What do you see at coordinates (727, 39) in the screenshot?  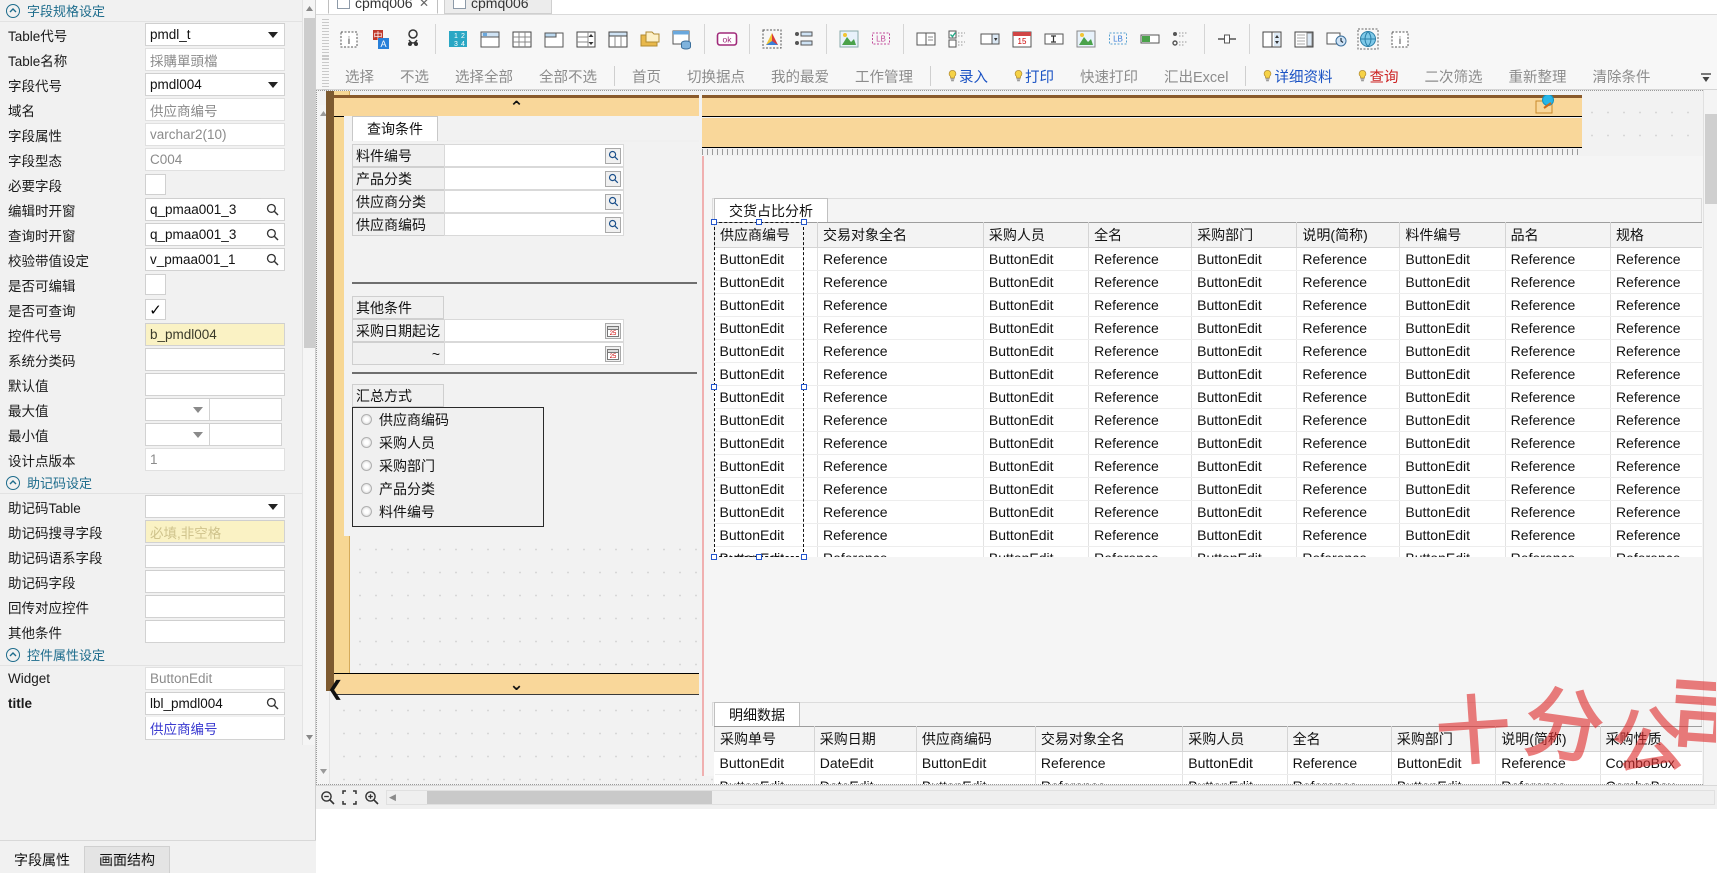 I see `ok-button-icon: ok` at bounding box center [727, 39].